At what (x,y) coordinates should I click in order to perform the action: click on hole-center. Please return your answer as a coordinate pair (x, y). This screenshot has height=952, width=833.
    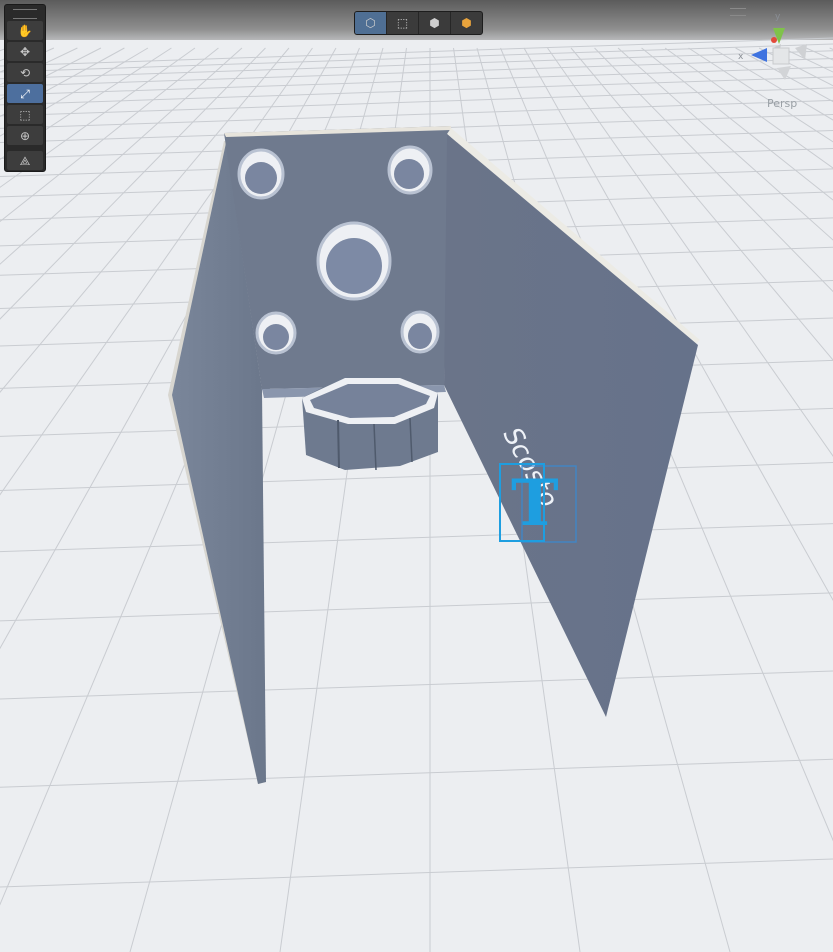
    Looking at the image, I should click on (354, 261).